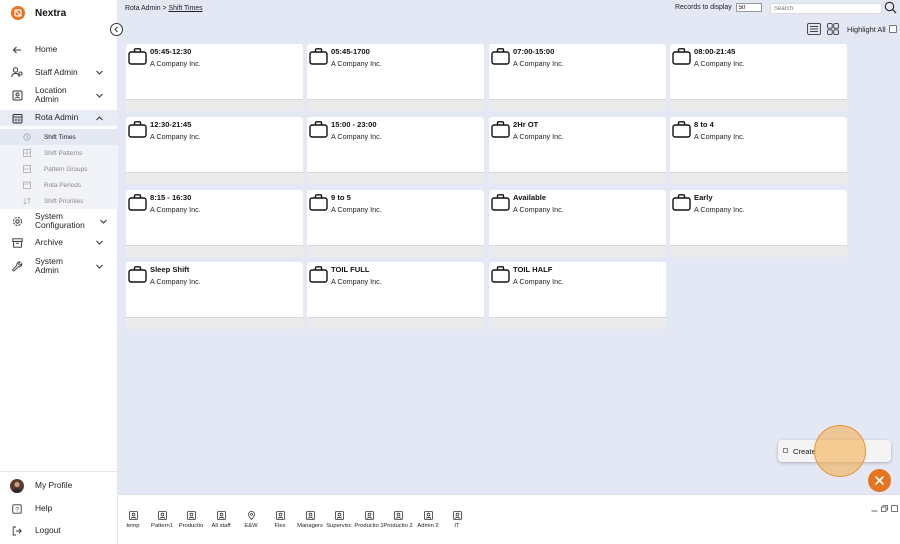 The width and height of the screenshot is (900, 544). What do you see at coordinates (27, 137) in the screenshot?
I see `clock-icon` at bounding box center [27, 137].